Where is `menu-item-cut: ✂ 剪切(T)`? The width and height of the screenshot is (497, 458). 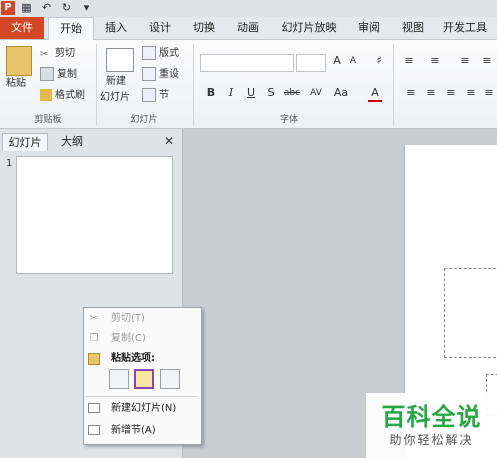
menu-item-cut: ✂ 剪切(T) is located at coordinates (141, 319).